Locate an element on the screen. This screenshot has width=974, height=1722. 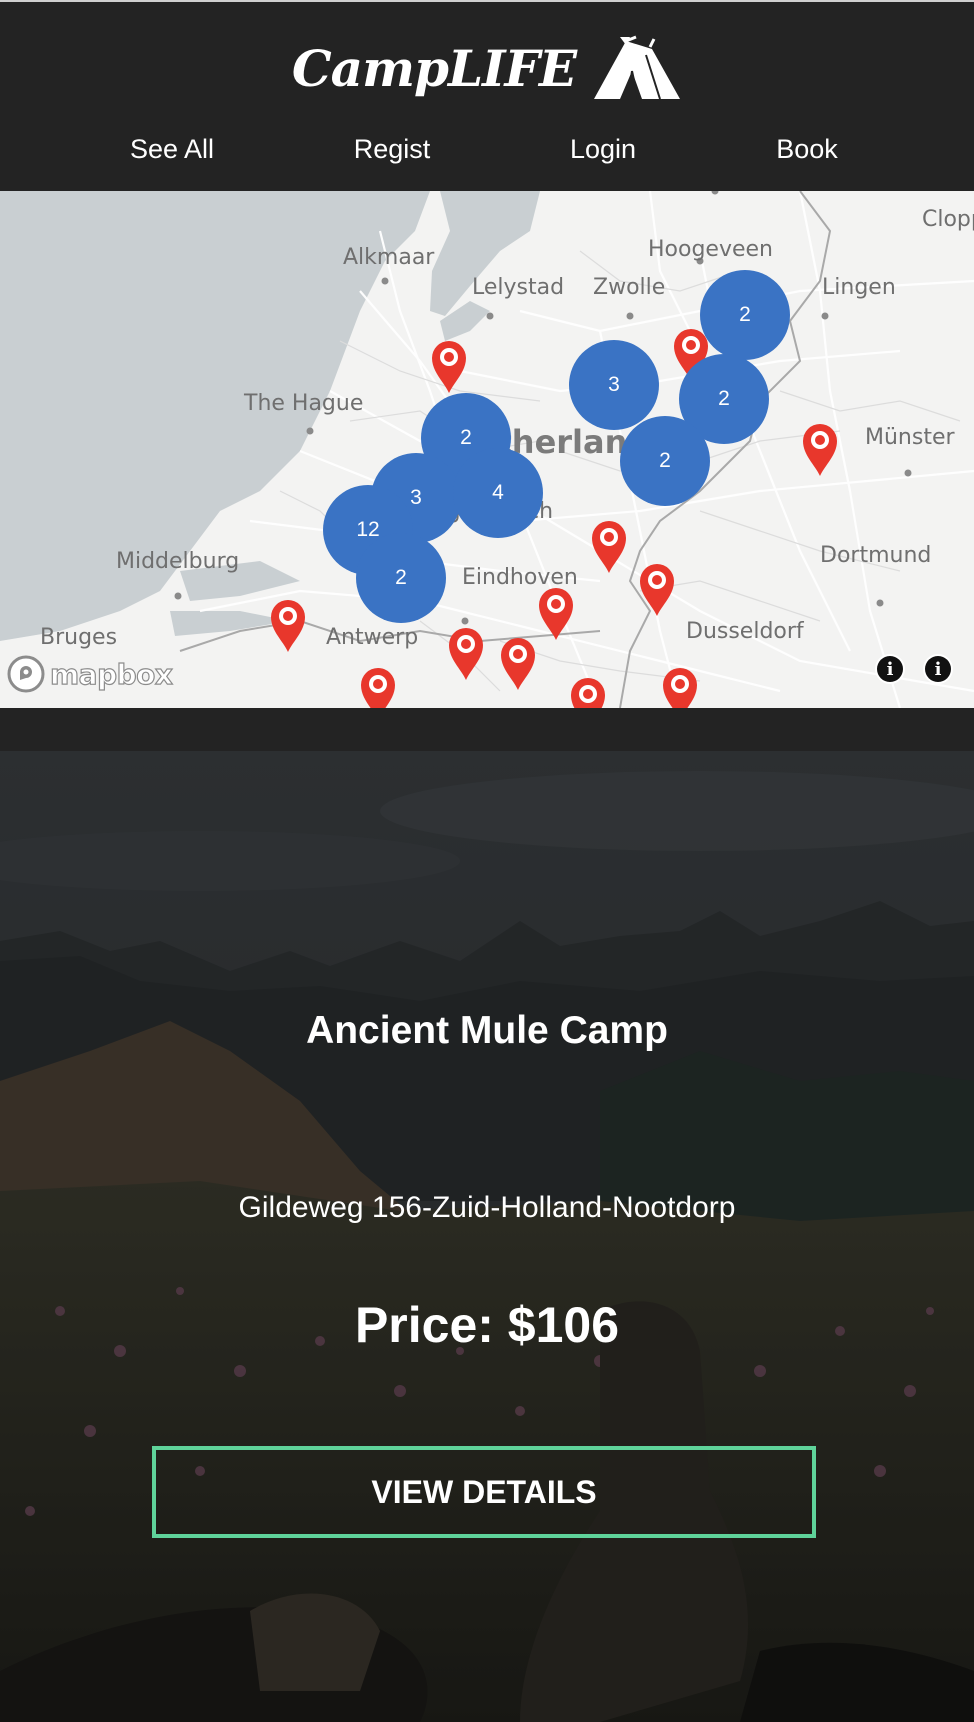
map-label-lingen: Lingen is located at coordinates (859, 287).